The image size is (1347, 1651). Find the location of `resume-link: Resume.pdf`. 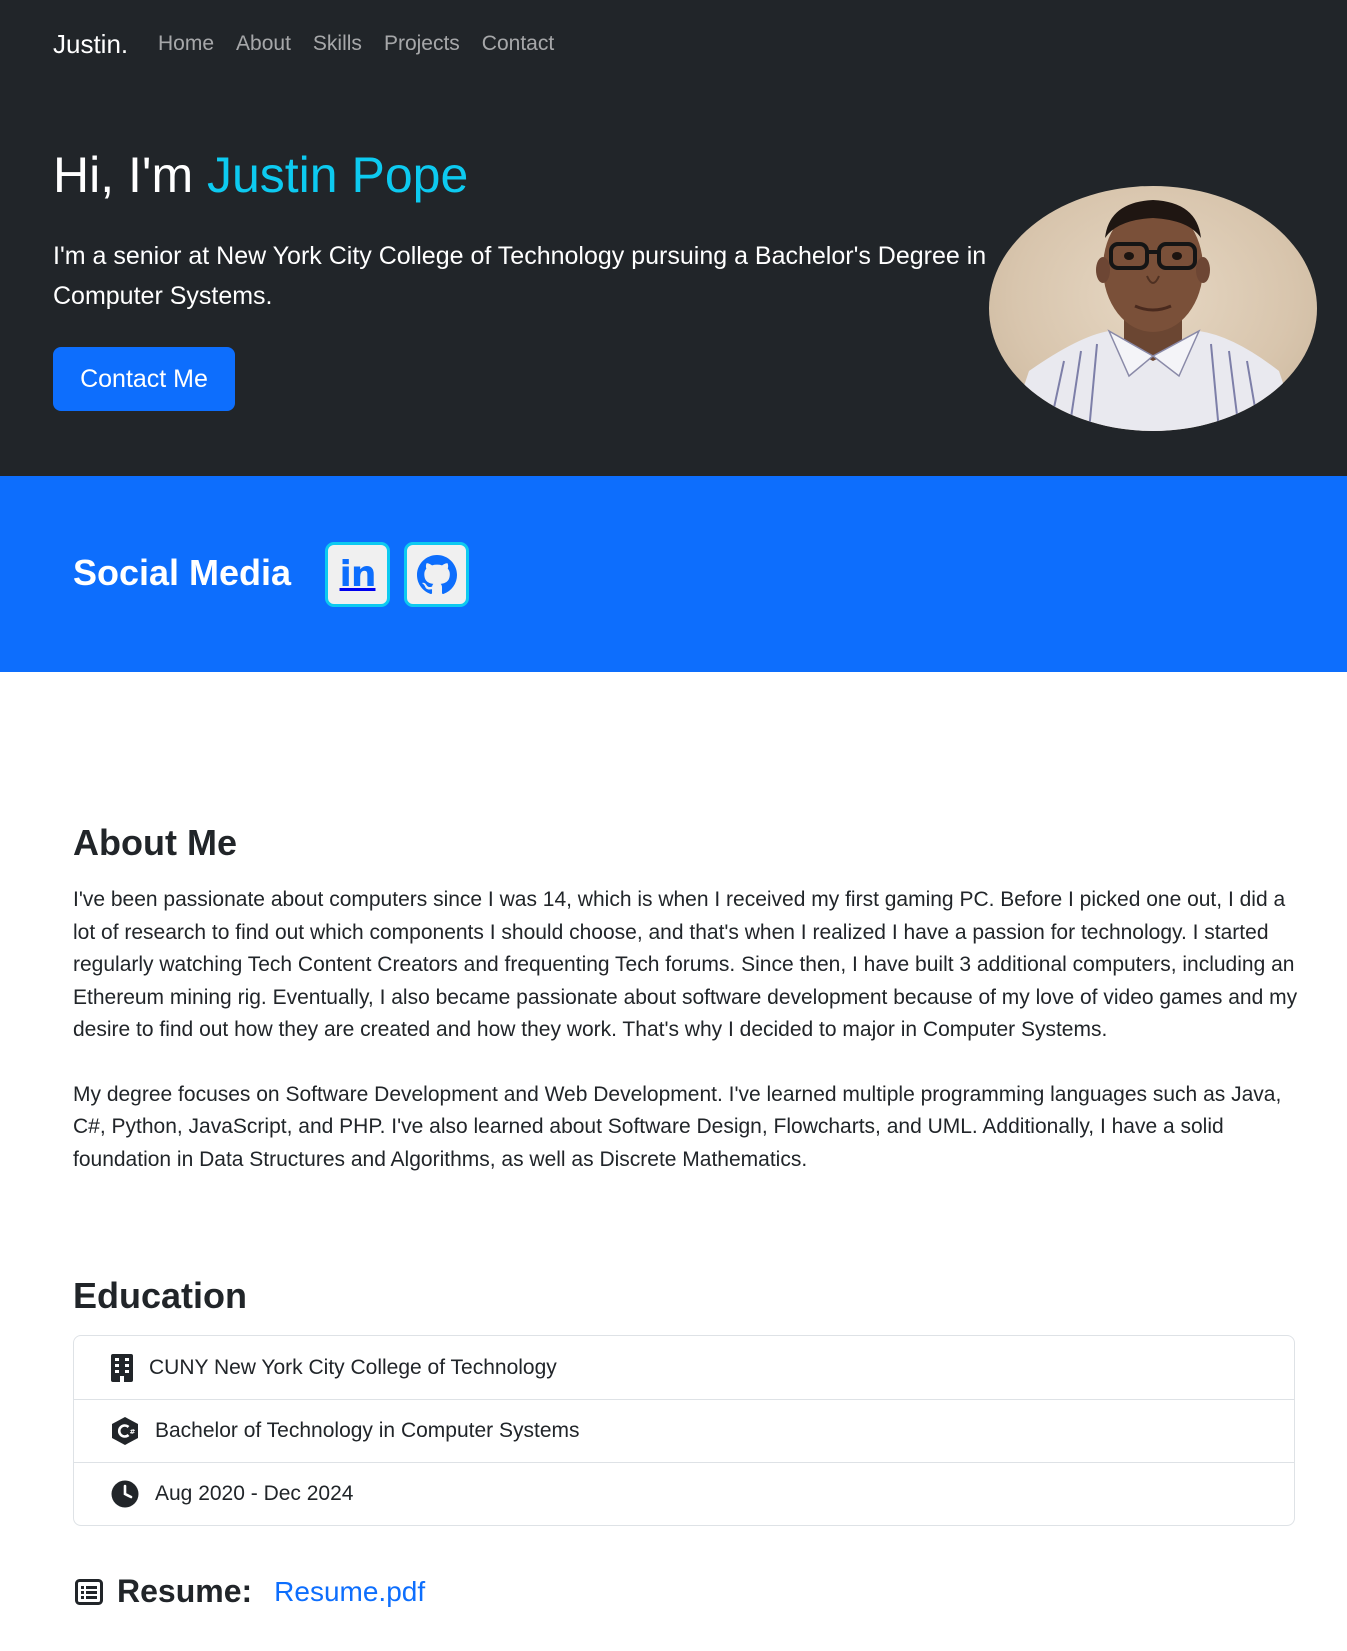

resume-link: Resume.pdf is located at coordinates (349, 1592).